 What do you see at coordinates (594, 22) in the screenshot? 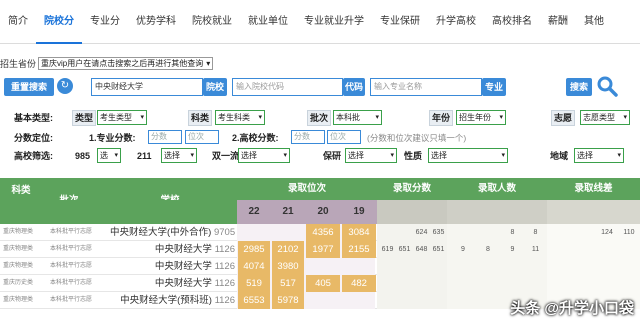
I see `tab-other: 其他` at bounding box center [594, 22].